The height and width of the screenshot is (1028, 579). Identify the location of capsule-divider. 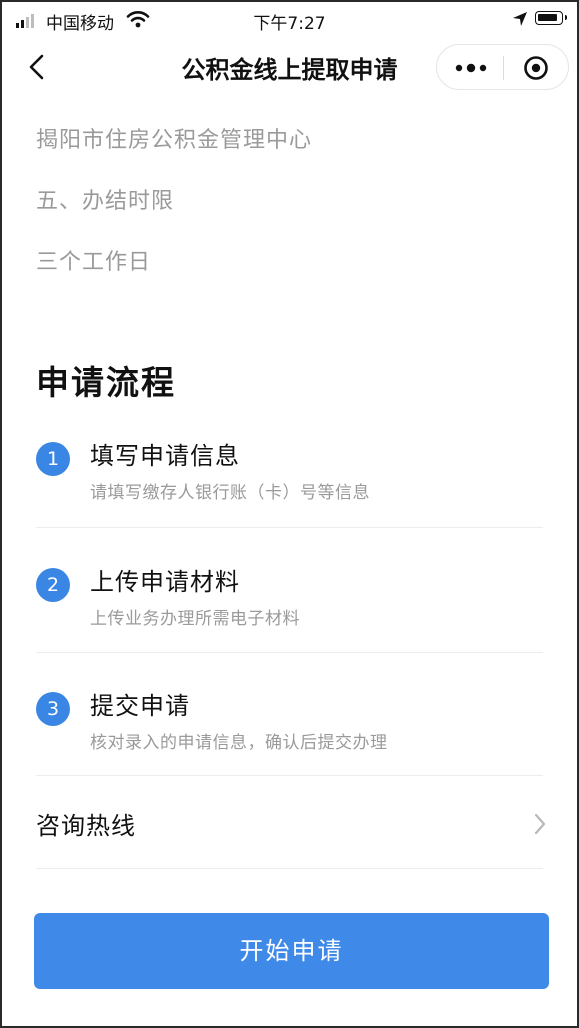
(503, 68).